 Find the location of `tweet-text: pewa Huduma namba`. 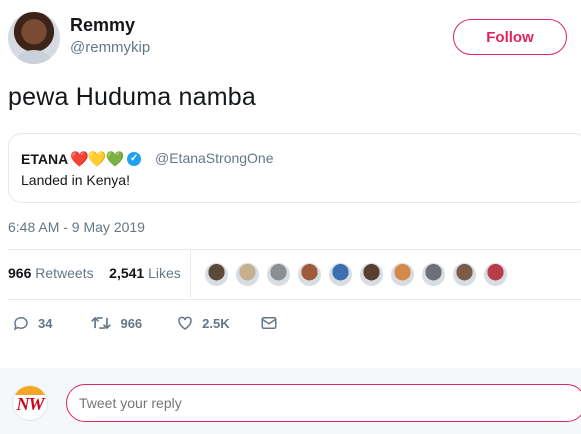

tweet-text: pewa Huduma namba is located at coordinates (132, 97).